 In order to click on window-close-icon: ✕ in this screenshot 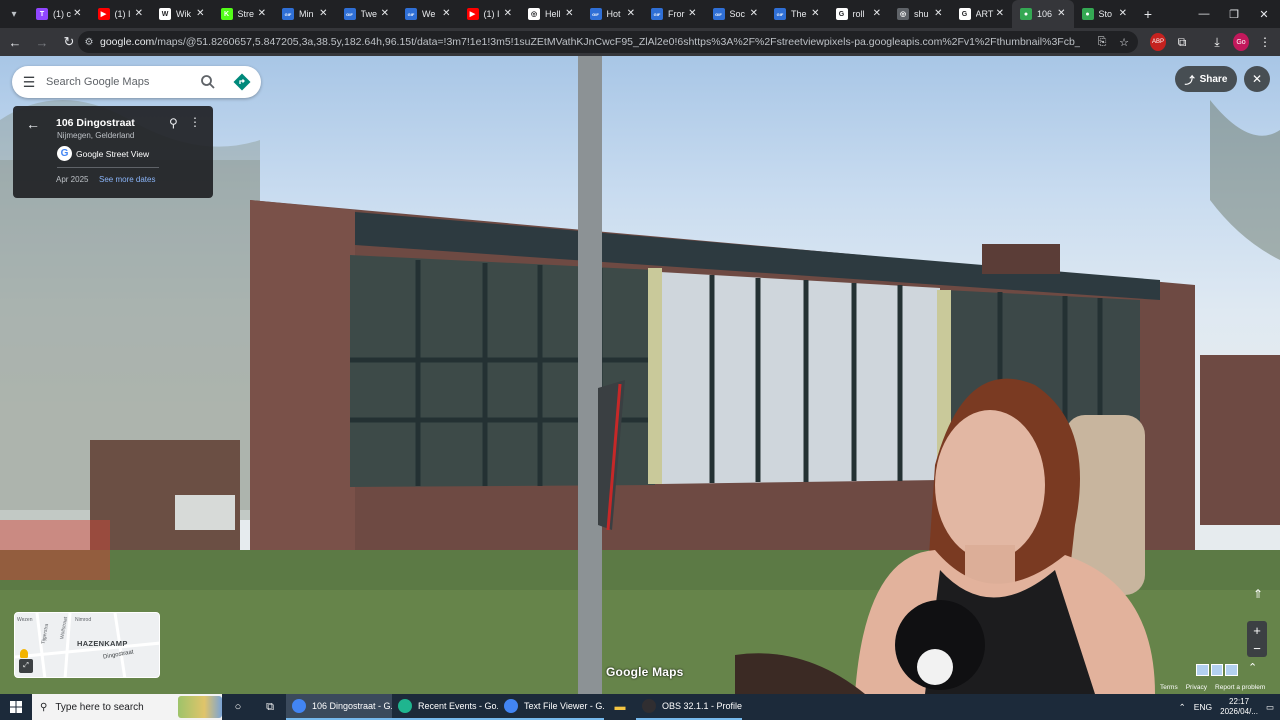, I will do `click(1264, 14)`.